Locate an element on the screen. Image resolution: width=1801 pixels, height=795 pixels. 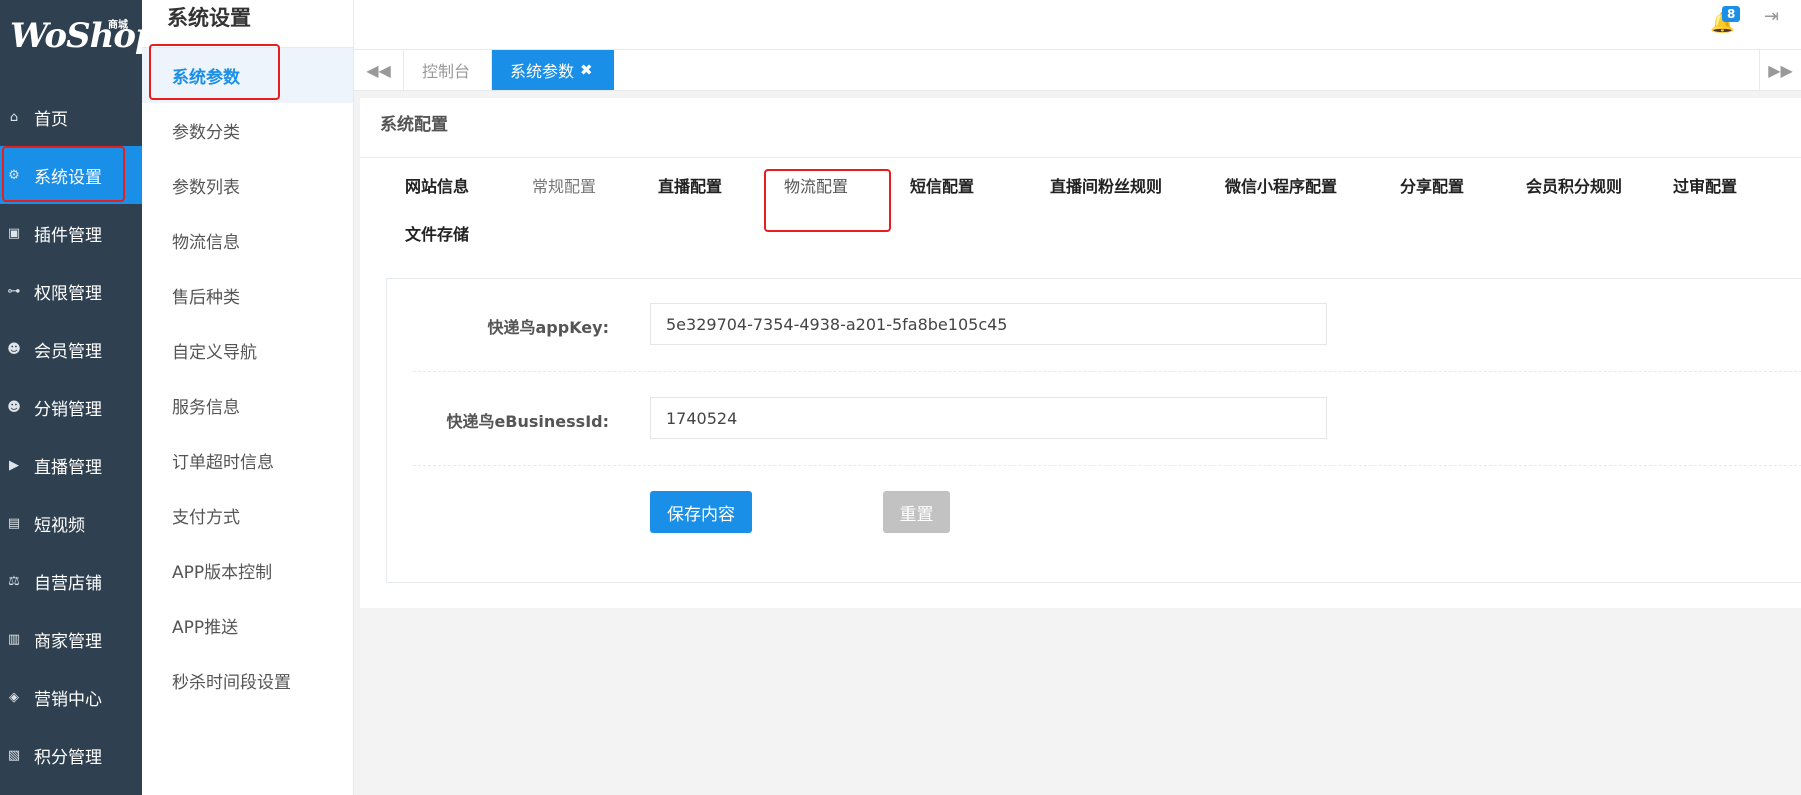
save-button: 保存内容 is located at coordinates (701, 512).